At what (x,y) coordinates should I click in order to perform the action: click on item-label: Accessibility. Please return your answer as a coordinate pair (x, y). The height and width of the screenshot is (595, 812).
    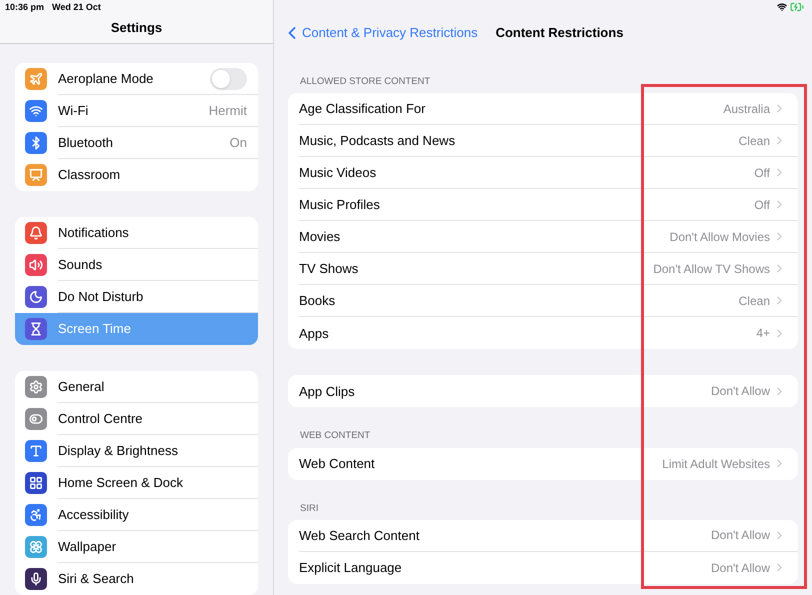
    Looking at the image, I should click on (94, 515).